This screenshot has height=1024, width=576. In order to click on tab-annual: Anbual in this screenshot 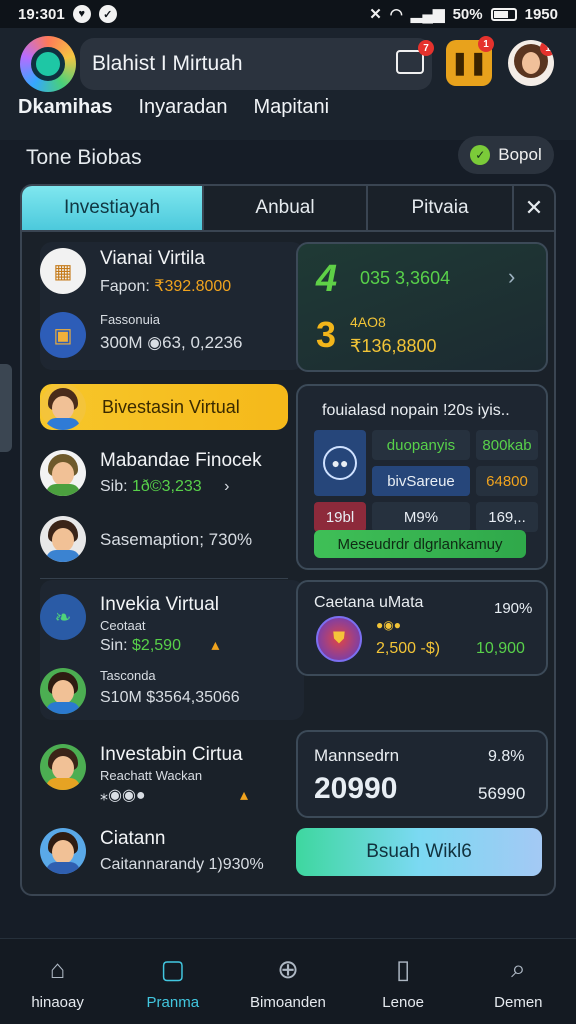, I will do `click(286, 208)`.